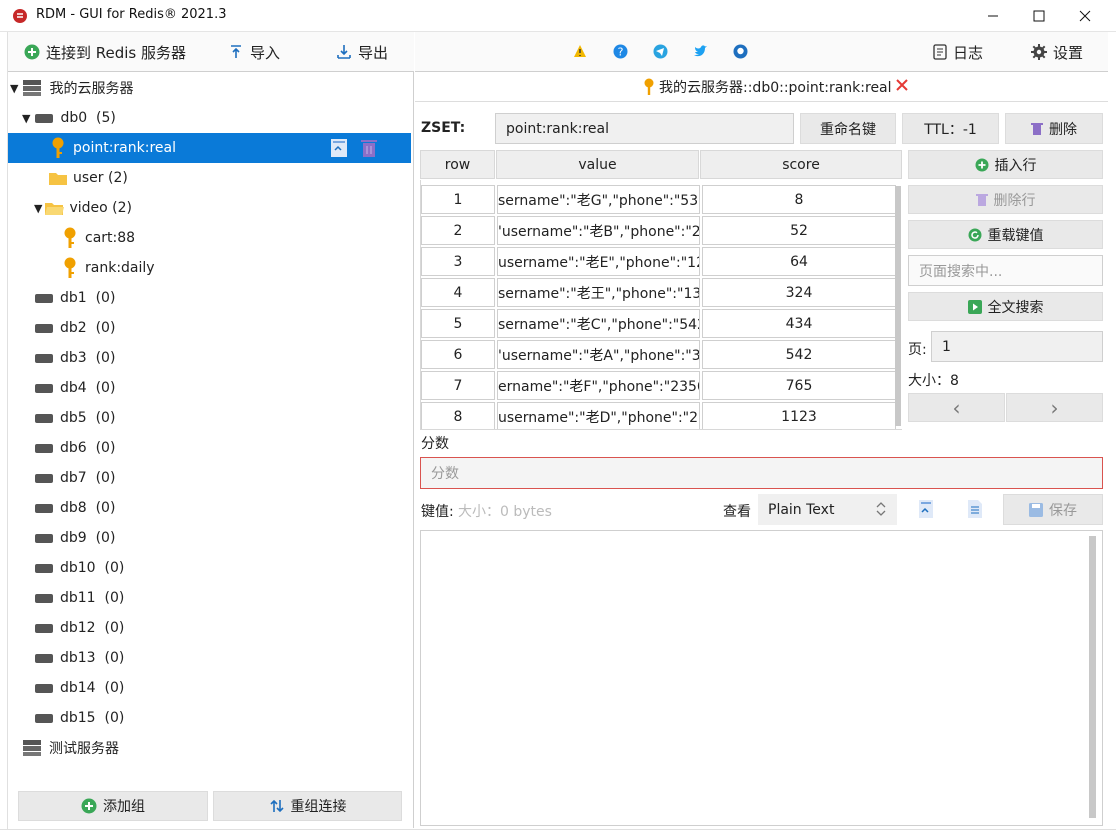 The width and height of the screenshot is (1116, 839). I want to click on tree-key-cart: cart:88, so click(209, 238).